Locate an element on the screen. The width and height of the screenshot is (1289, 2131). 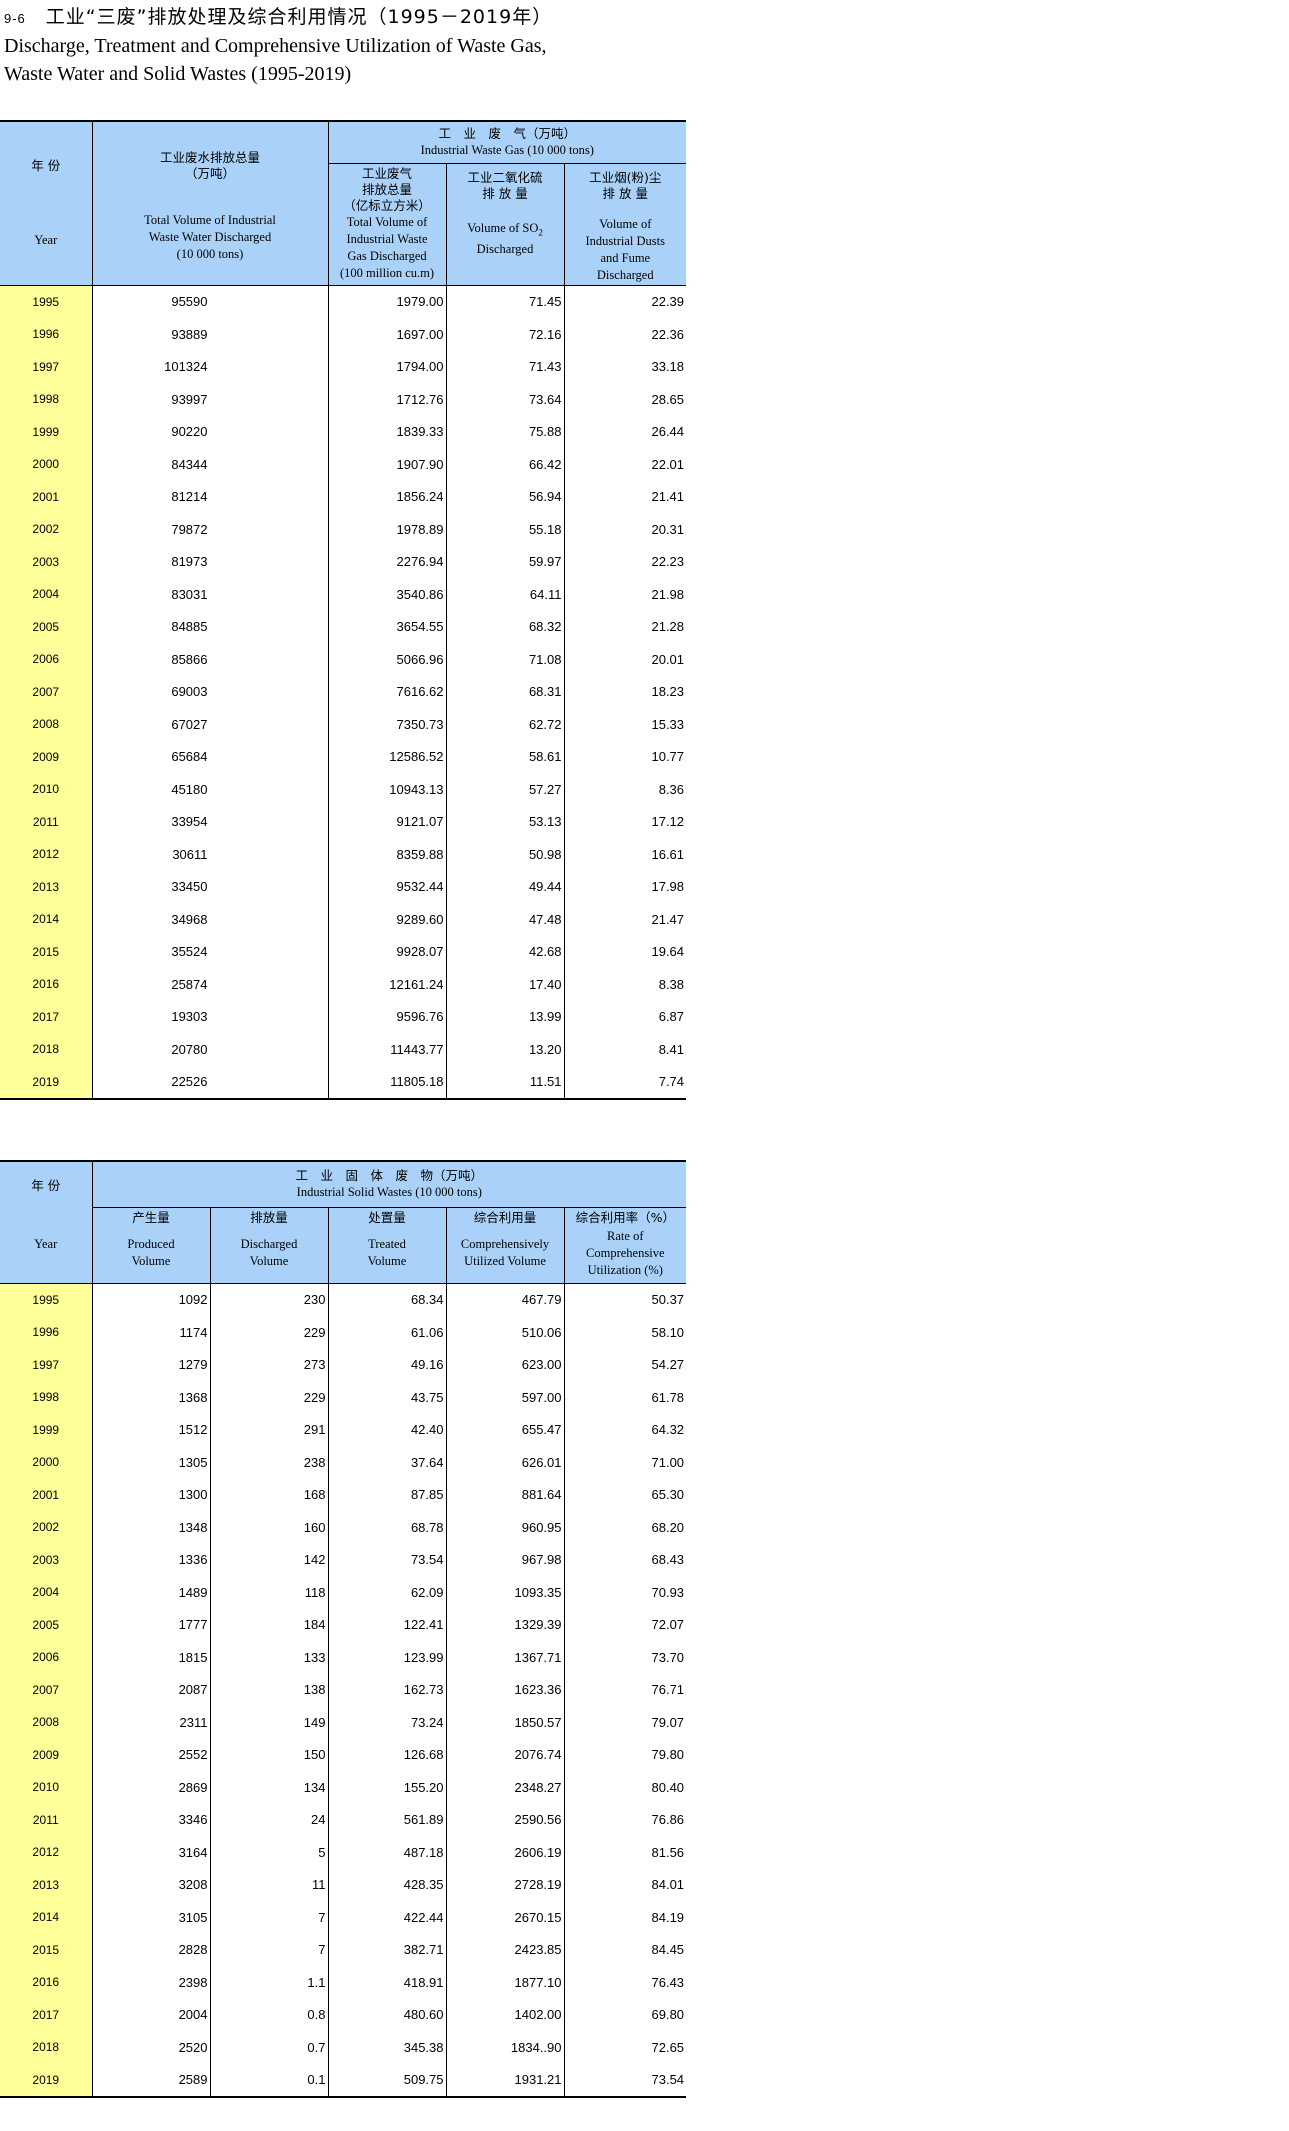
title-cn-text: 工业“三废”排放处理及综合利用情况（1995－2019年） is located at coordinates (299, 17).